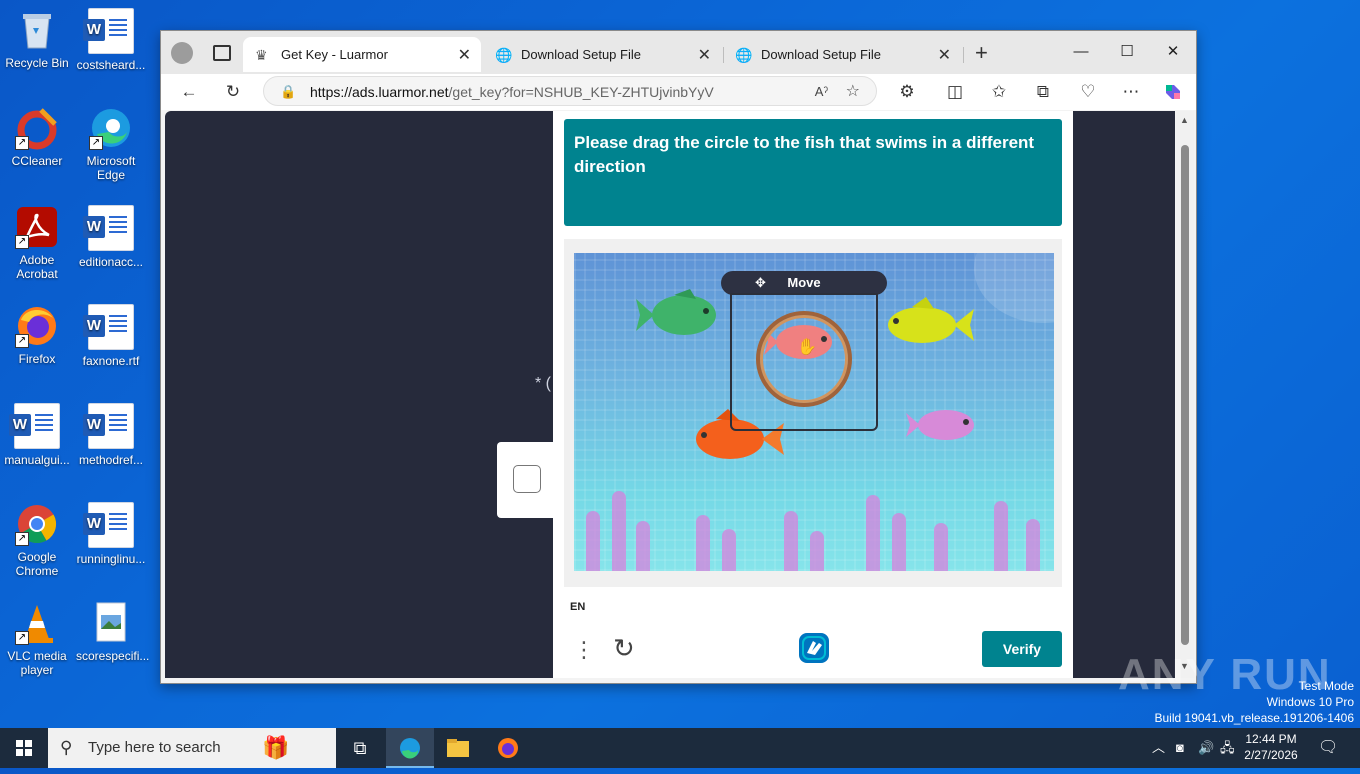 This screenshot has height=774, width=1360. What do you see at coordinates (1158, 748) in the screenshot?
I see `tray-chevron-icon: ︿` at bounding box center [1158, 748].